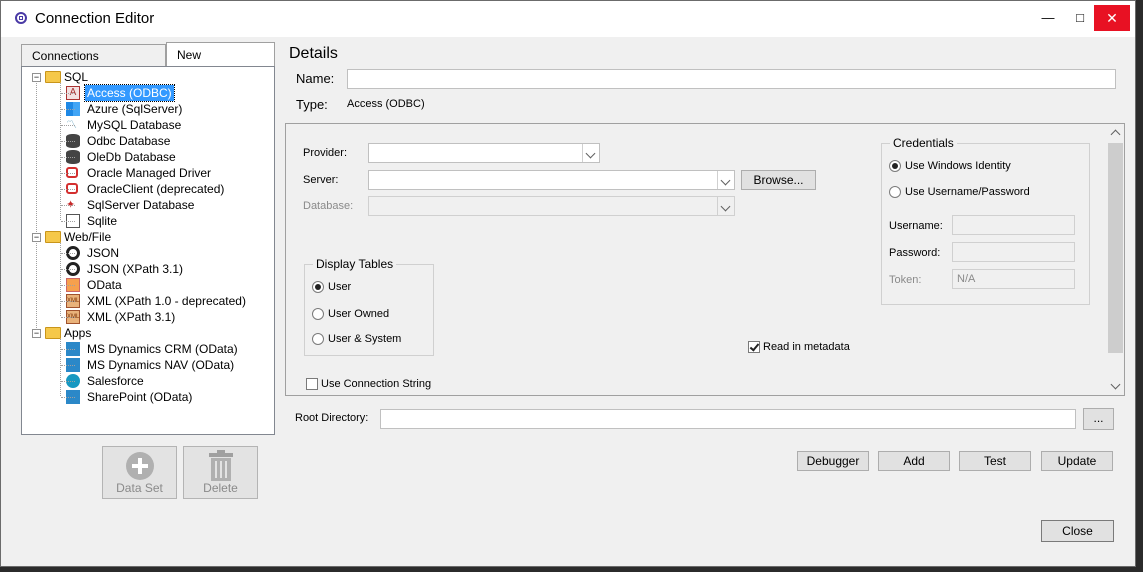 The image size is (1143, 572). I want to click on app-icon, so click(21, 18).